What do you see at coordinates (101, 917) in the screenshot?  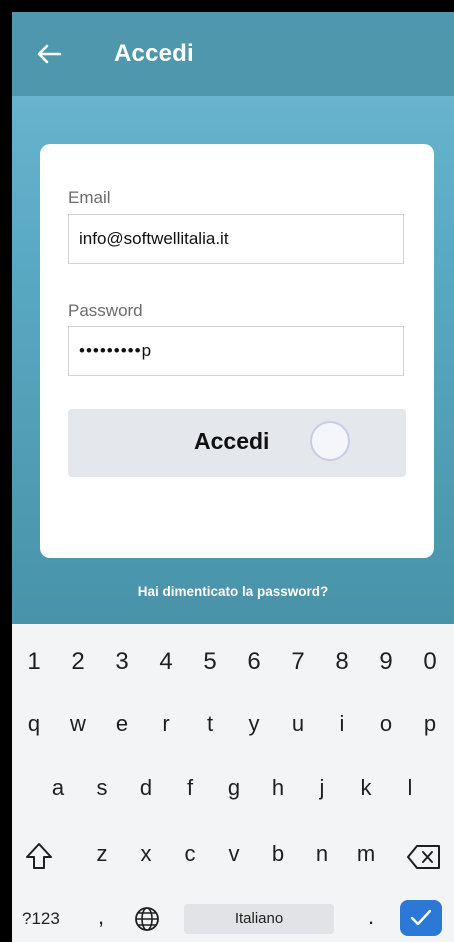 I see `comma-key: ,` at bounding box center [101, 917].